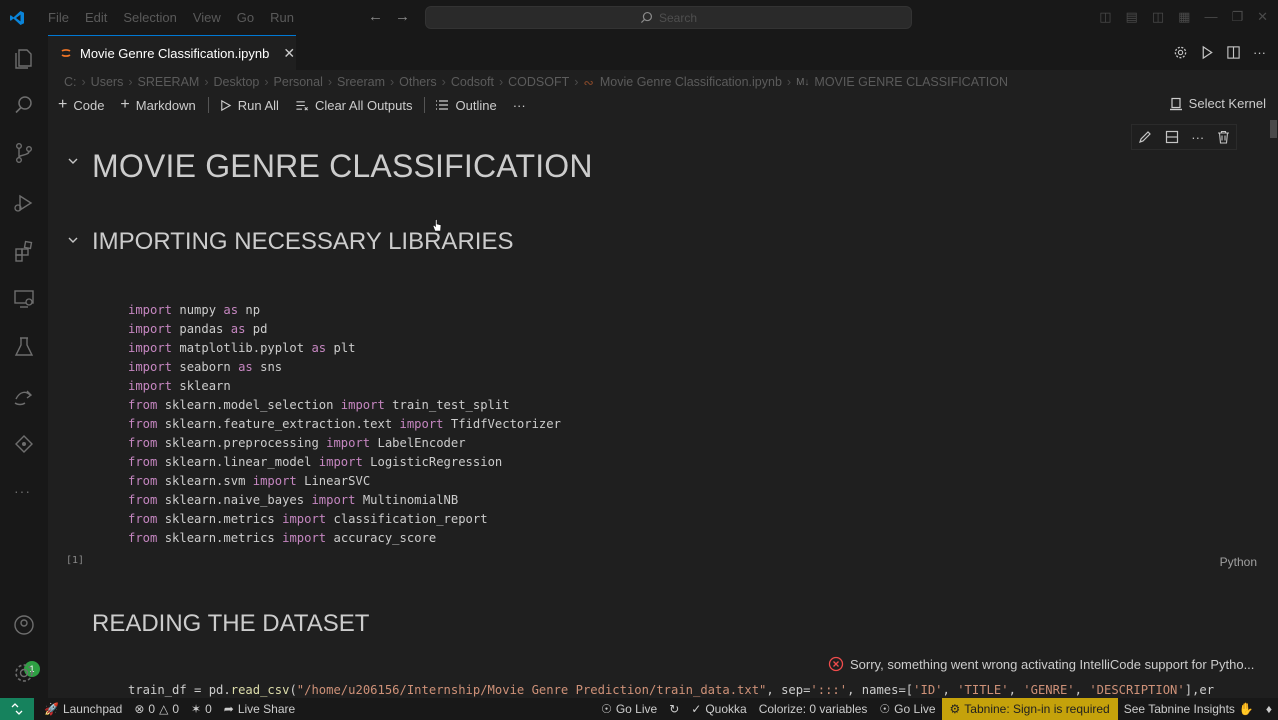  What do you see at coordinates (1207, 52) in the screenshot?
I see `run-icon` at bounding box center [1207, 52].